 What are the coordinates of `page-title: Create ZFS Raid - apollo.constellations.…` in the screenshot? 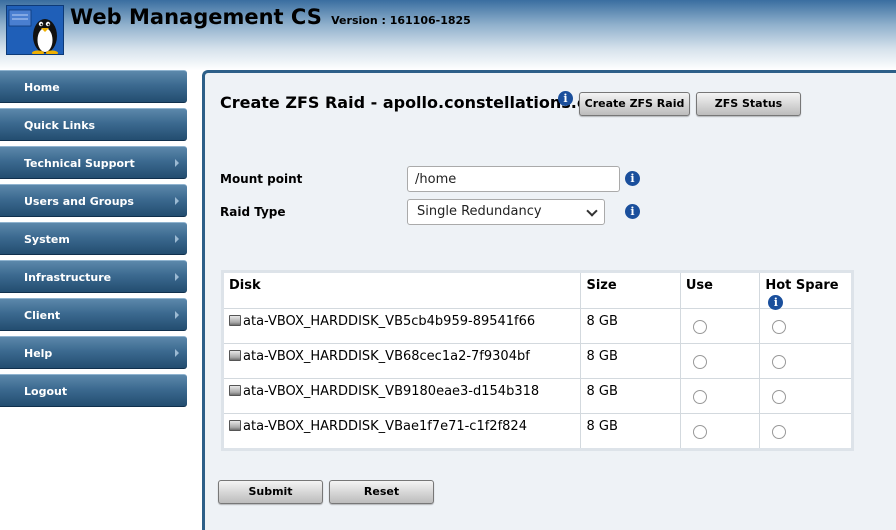 It's located at (417, 102).